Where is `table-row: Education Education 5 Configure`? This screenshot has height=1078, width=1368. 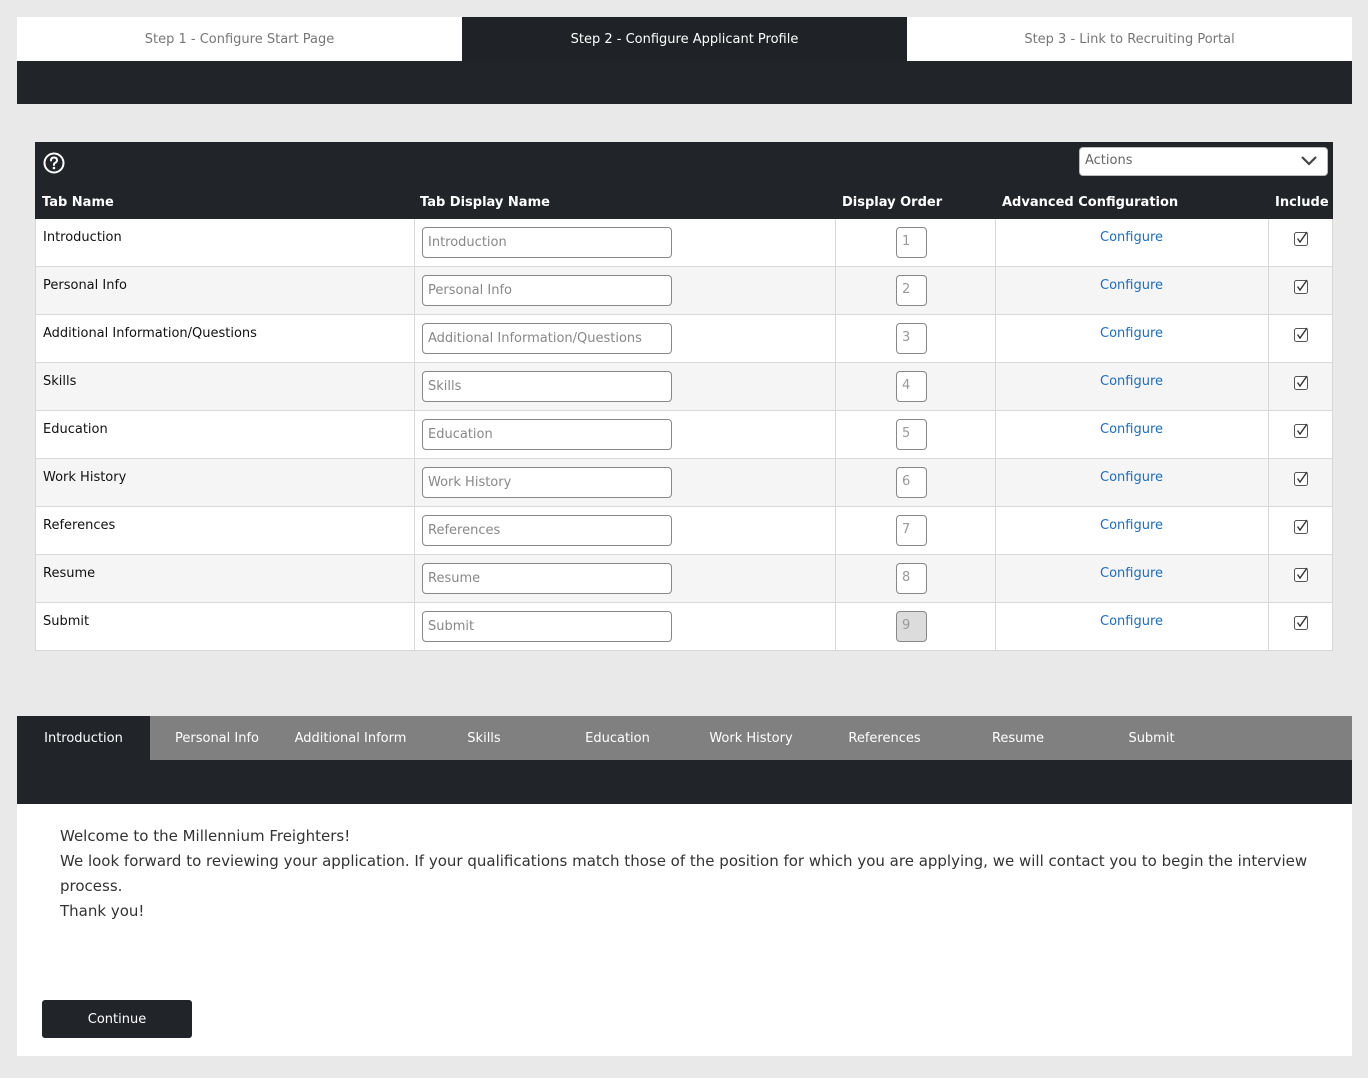
table-row: Education Education 5 Configure is located at coordinates (684, 435).